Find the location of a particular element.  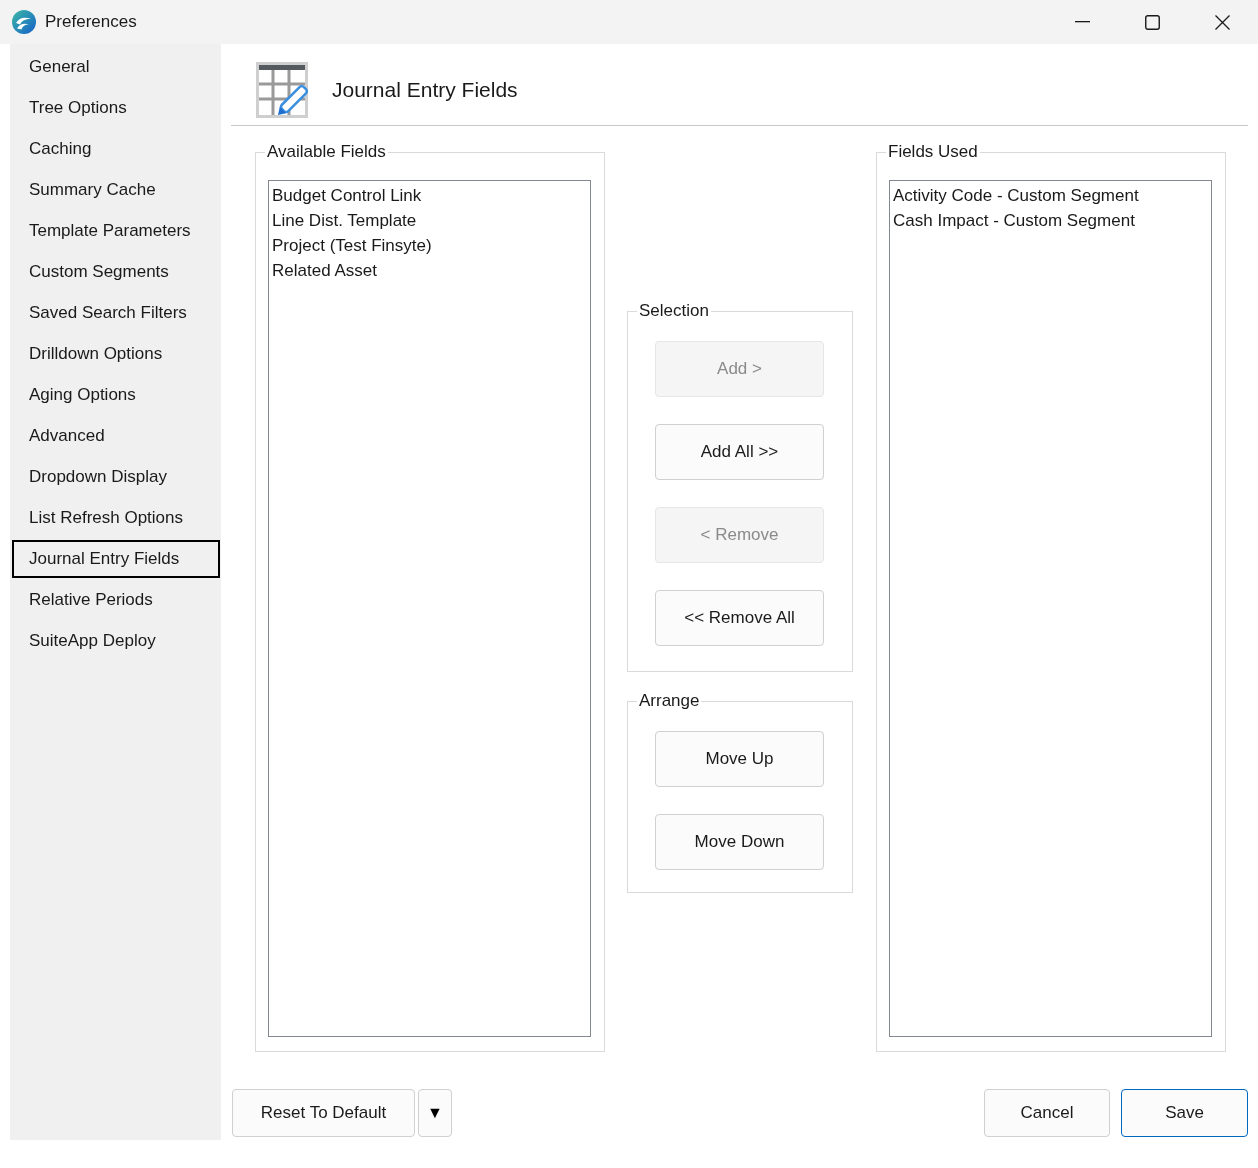

sidebar-item: SuiteApp Deploy is located at coordinates (116, 641).